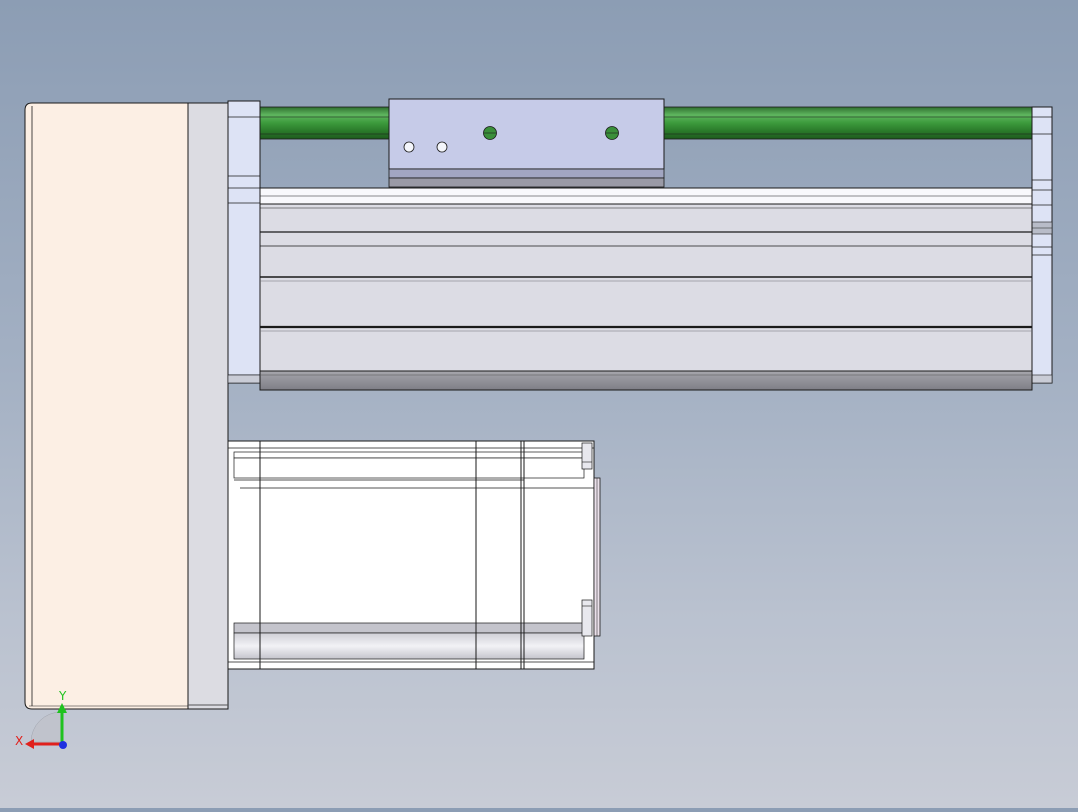 Image resolution: width=1078 pixels, height=812 pixels. I want to click on y-axis-label: Y, so click(62, 696).